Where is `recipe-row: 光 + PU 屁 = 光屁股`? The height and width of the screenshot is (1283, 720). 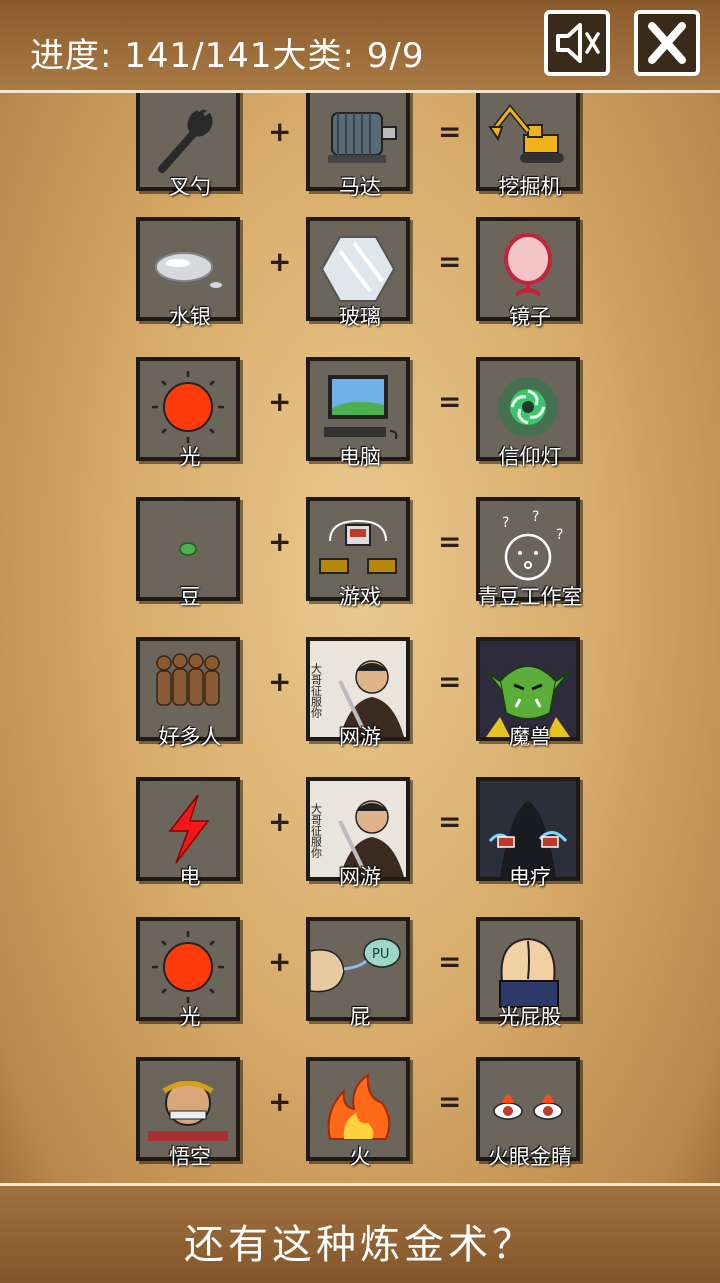
recipe-row: 光 + PU 屁 = 光屁股 is located at coordinates (360, 987).